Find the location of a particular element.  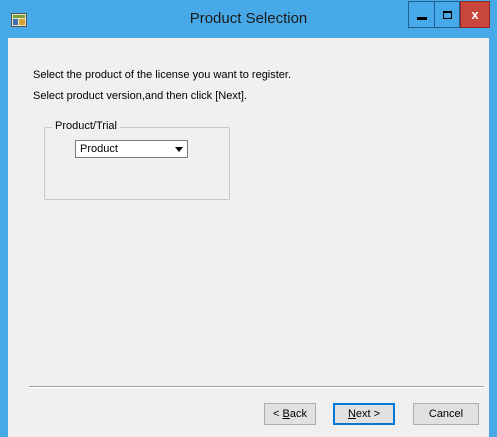

next-button: Next > is located at coordinates (364, 414).